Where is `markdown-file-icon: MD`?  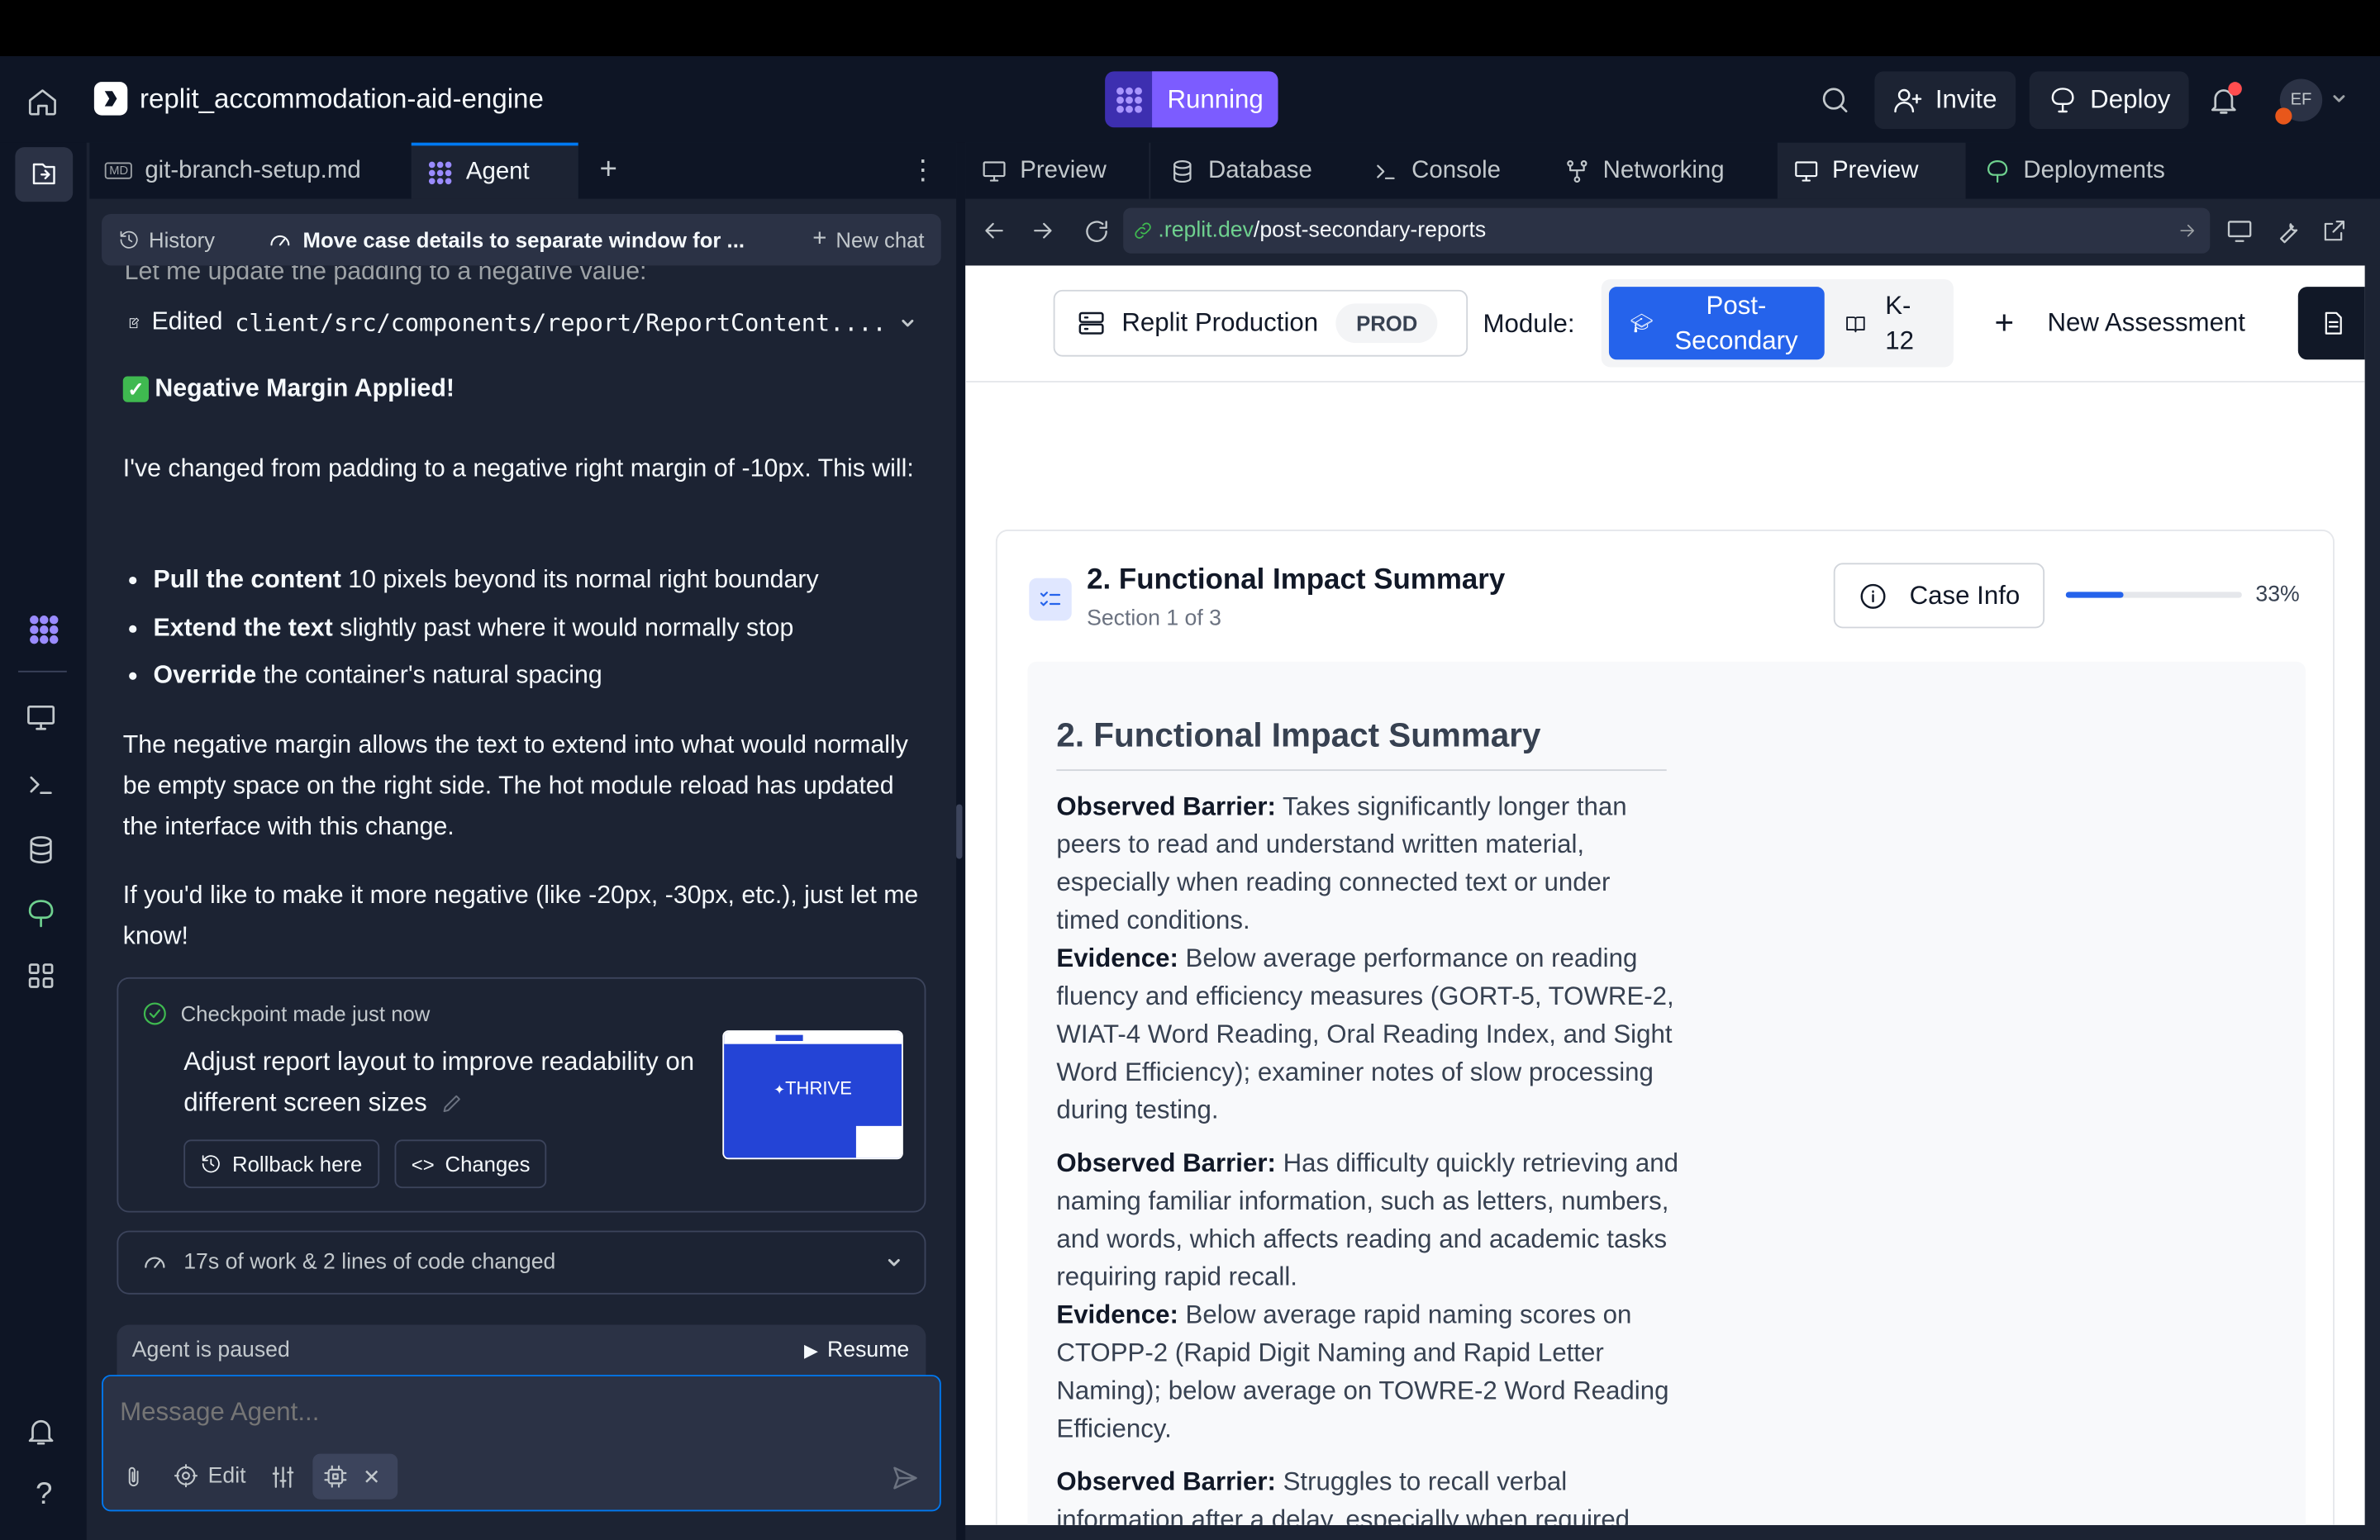
markdown-file-icon: MD is located at coordinates (118, 170).